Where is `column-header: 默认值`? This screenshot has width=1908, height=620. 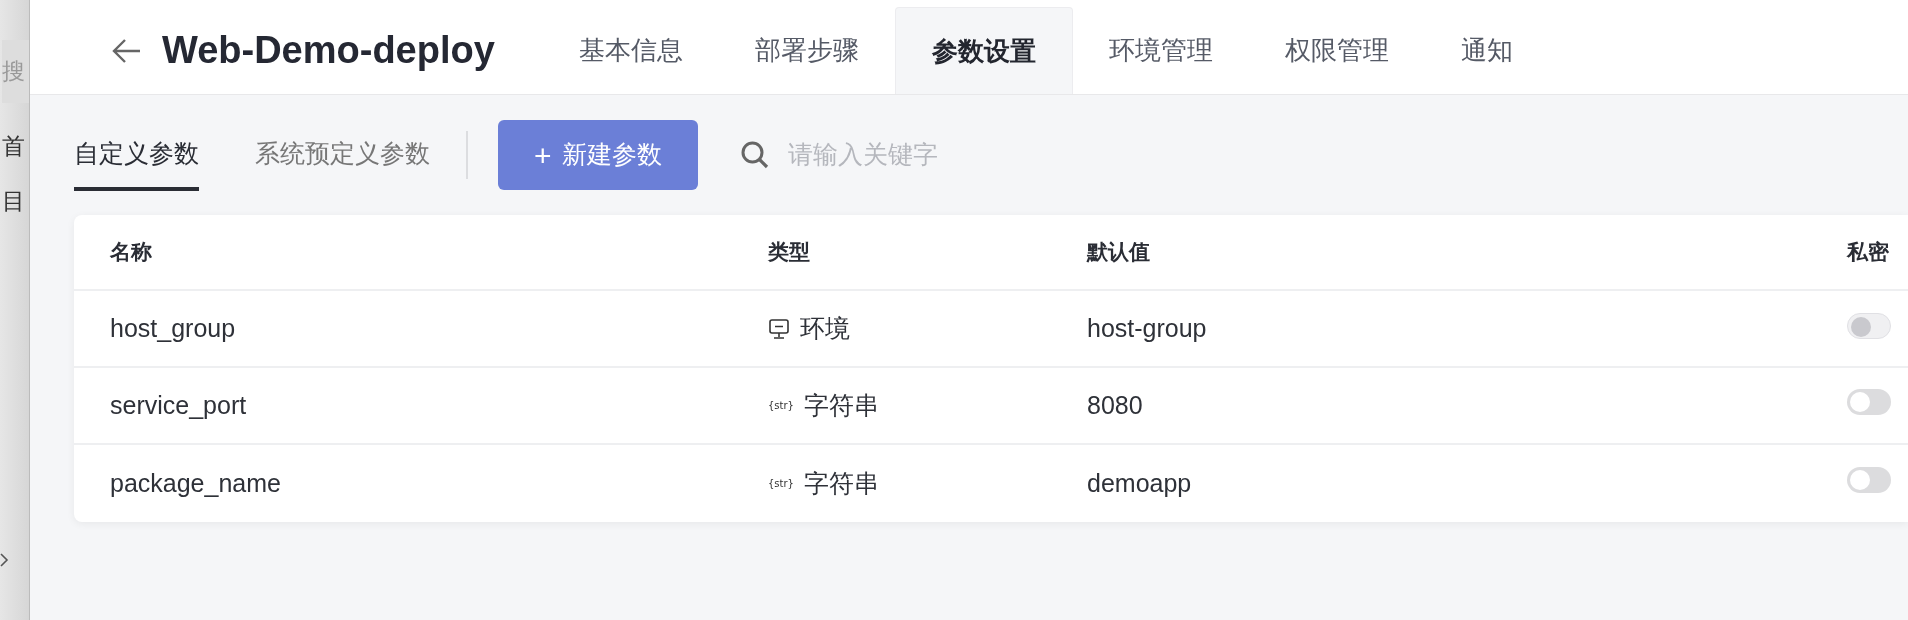
column-header: 默认值 is located at coordinates (1119, 252).